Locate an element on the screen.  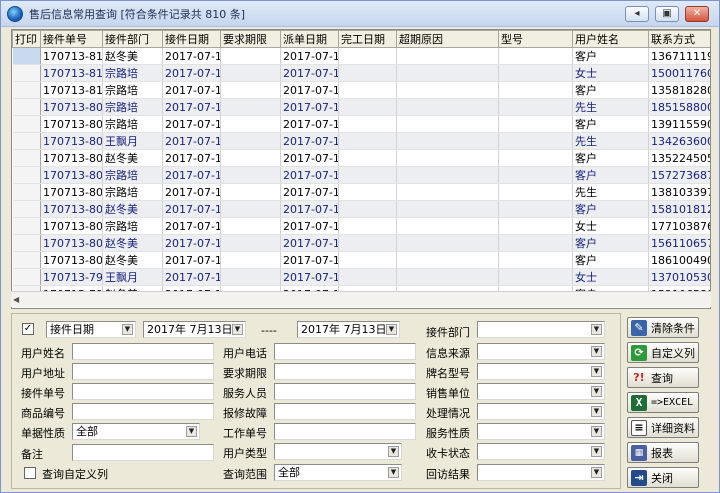
fault-input is located at coordinates (345, 411).